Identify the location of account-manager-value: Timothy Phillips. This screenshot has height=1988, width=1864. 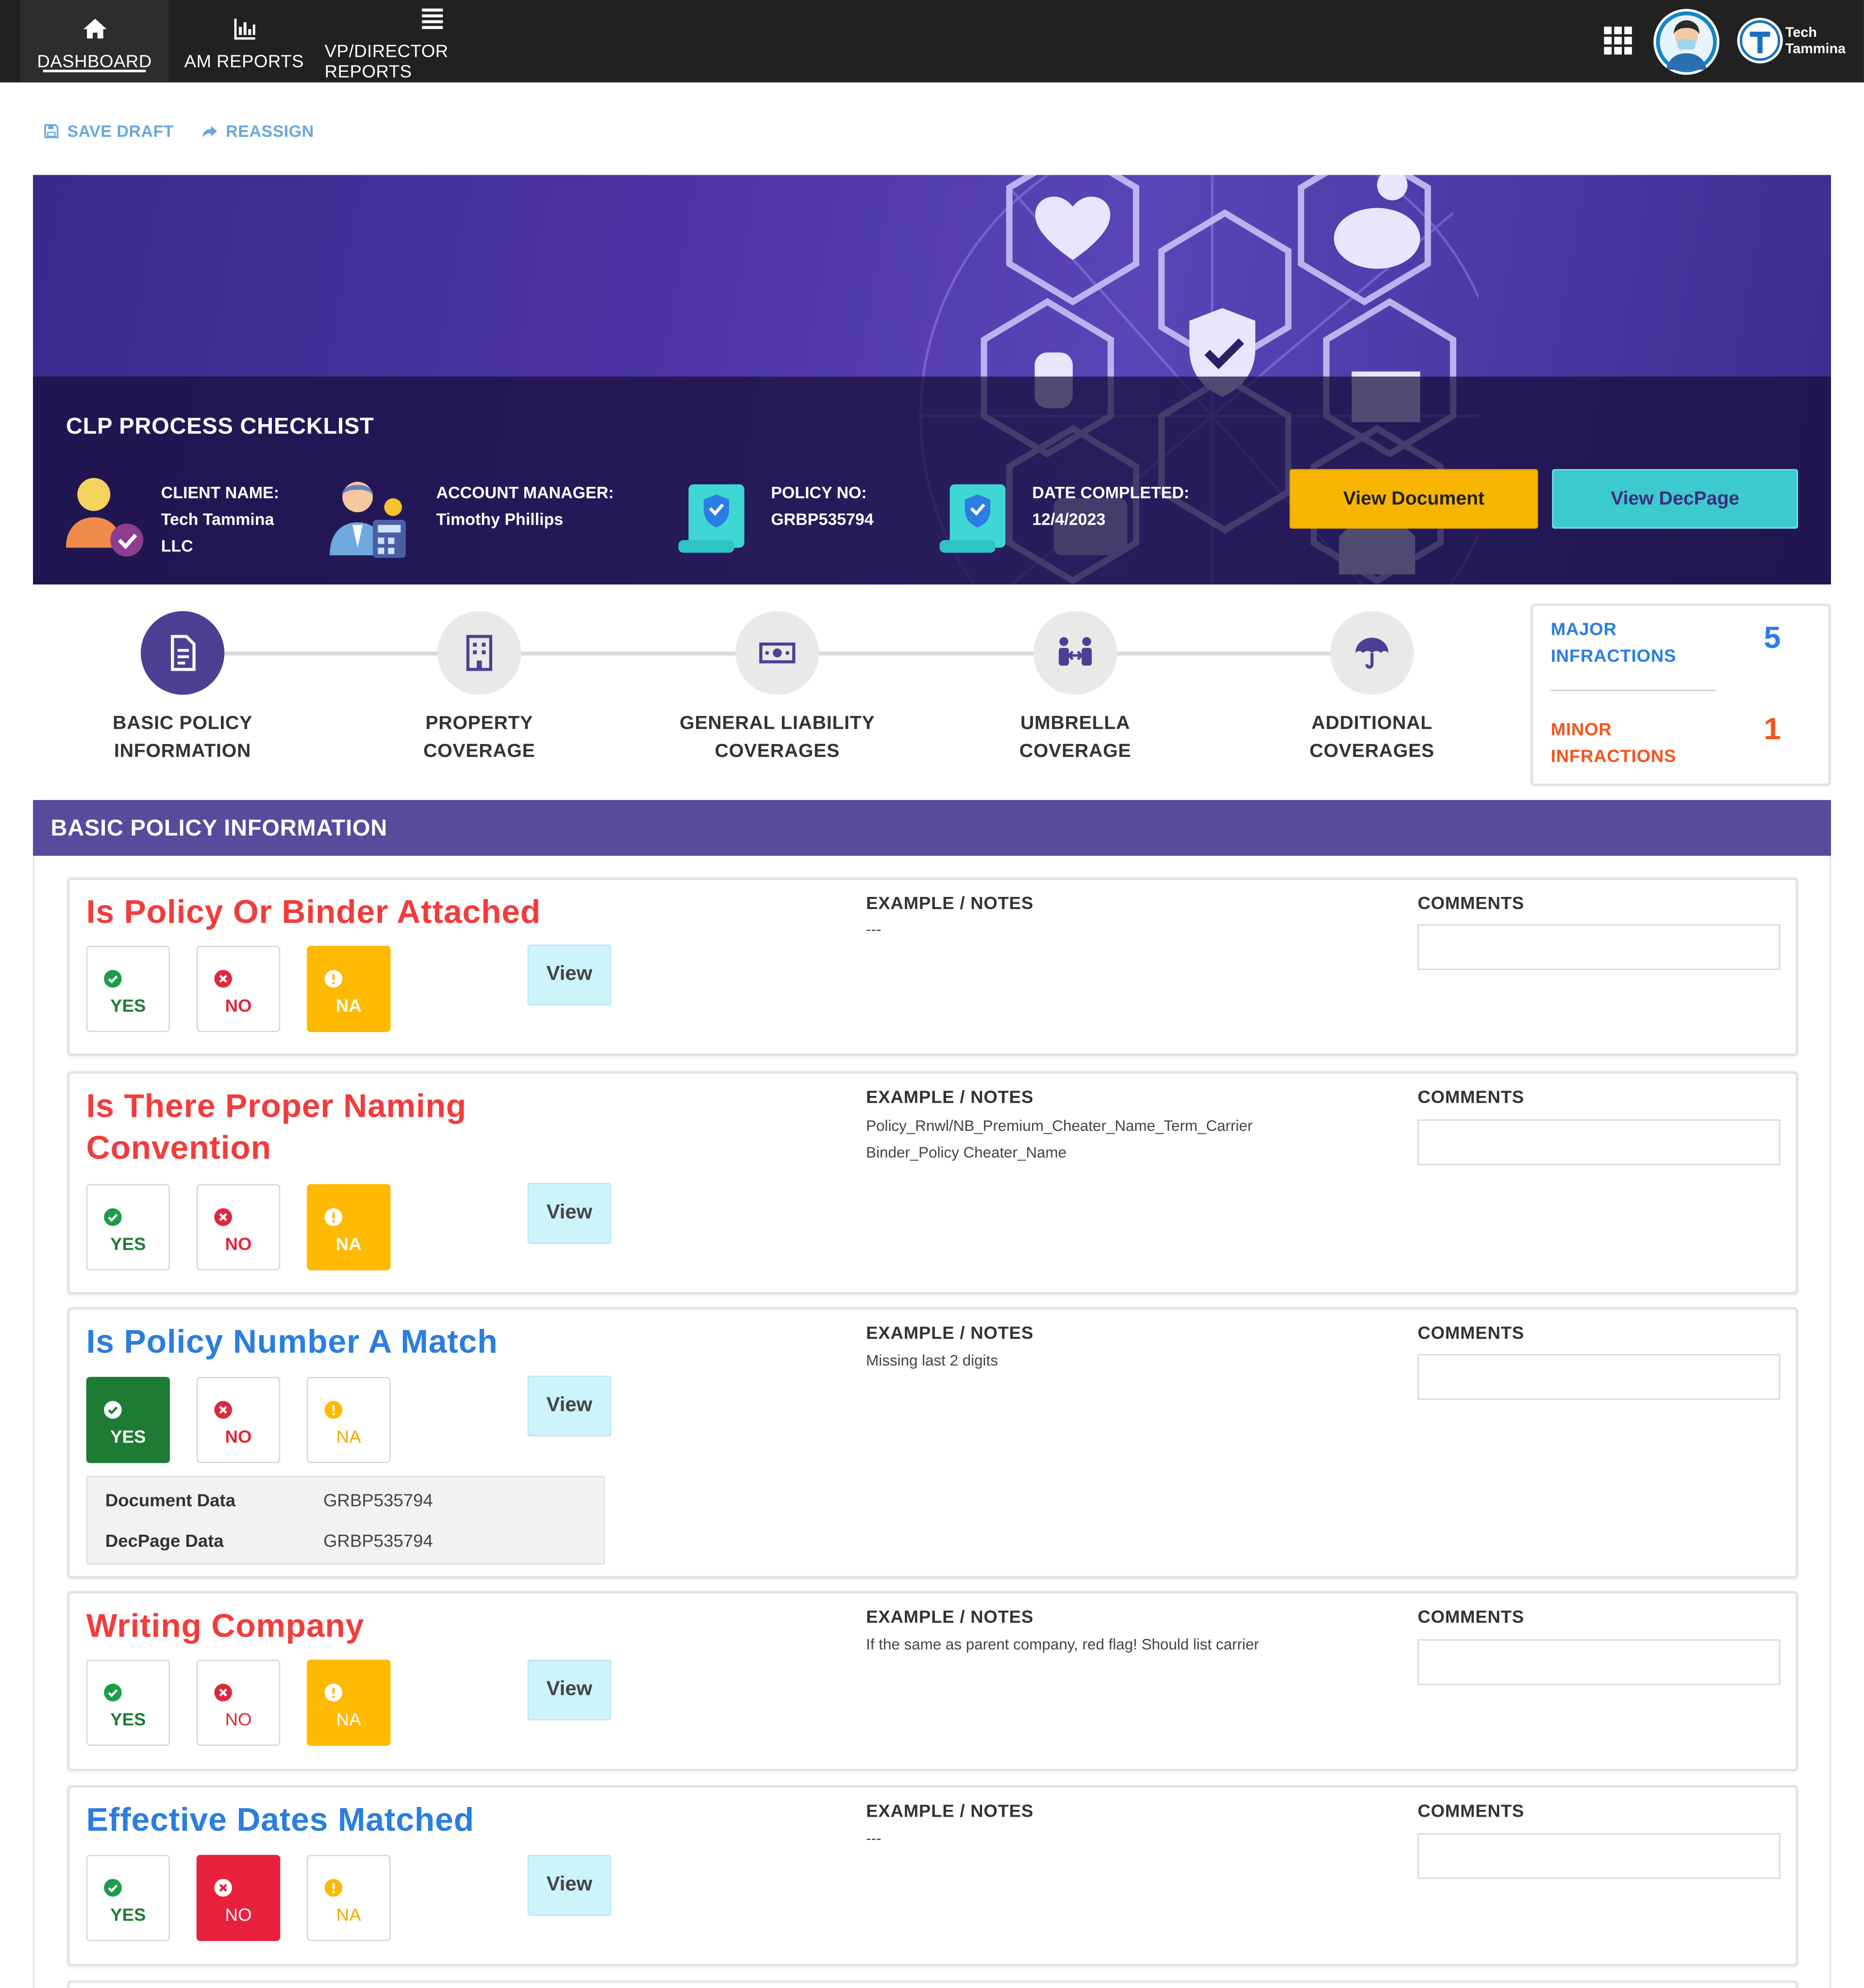
(500, 520).